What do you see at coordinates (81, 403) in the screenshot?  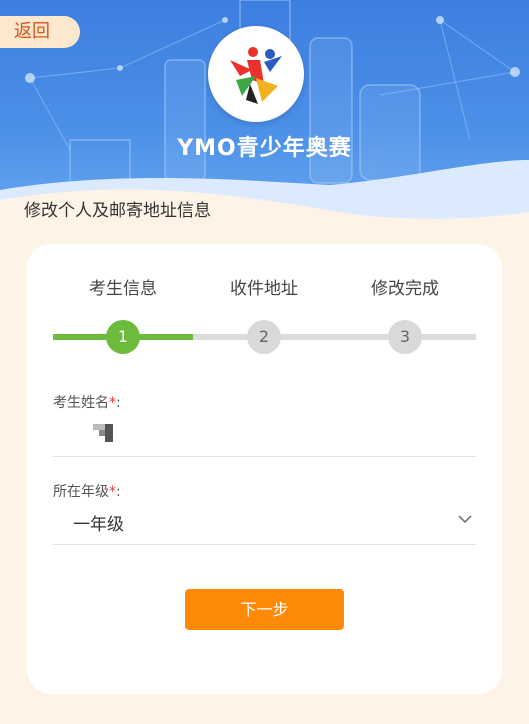 I see `name-label-text: 考生姓名` at bounding box center [81, 403].